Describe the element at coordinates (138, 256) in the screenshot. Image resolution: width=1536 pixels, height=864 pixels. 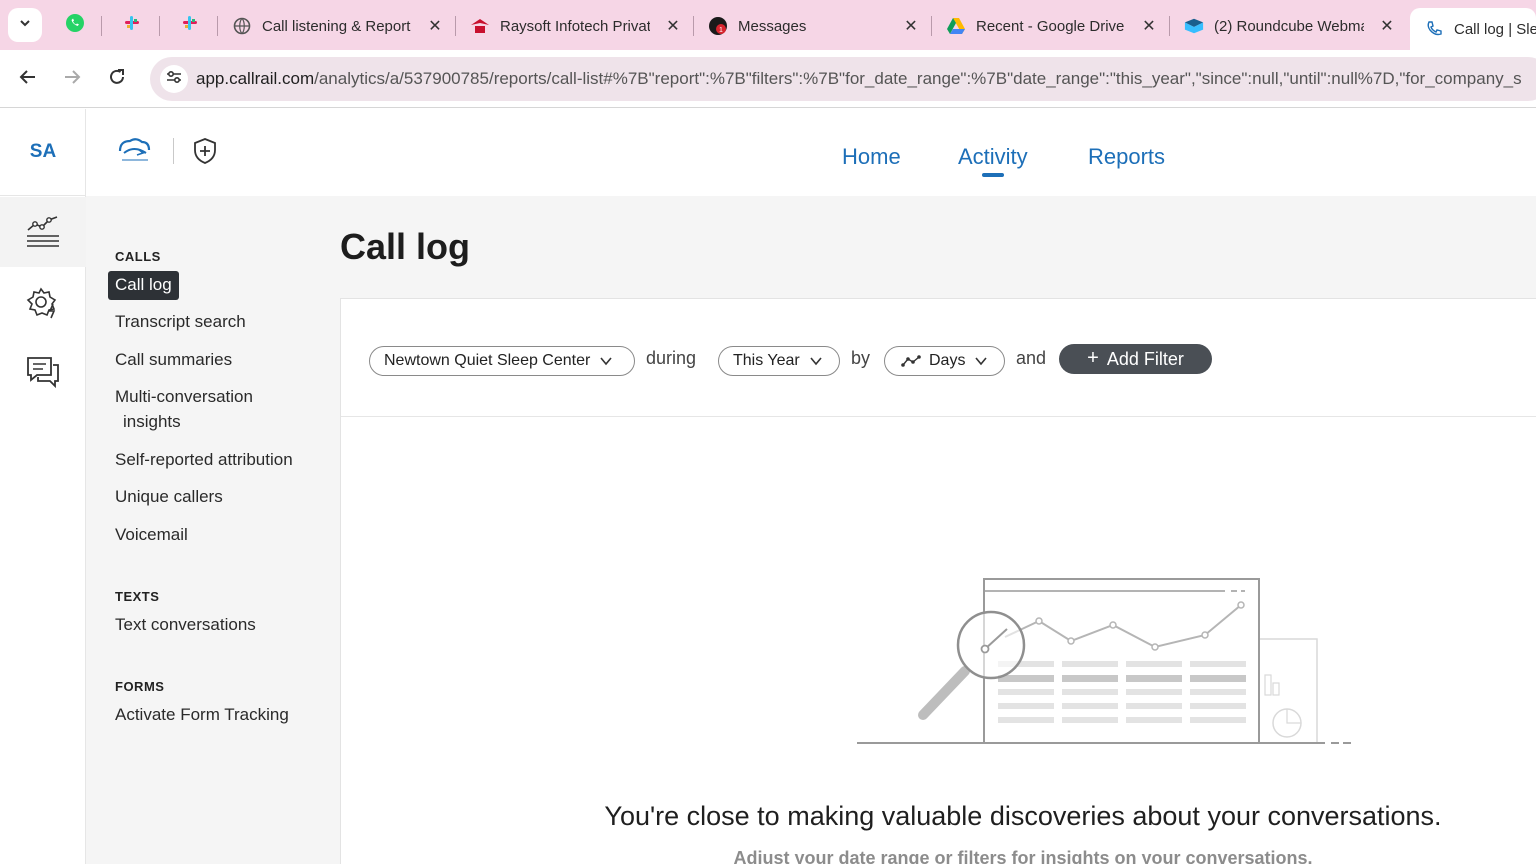
I see `section-heading-calls: CALLS` at that location.